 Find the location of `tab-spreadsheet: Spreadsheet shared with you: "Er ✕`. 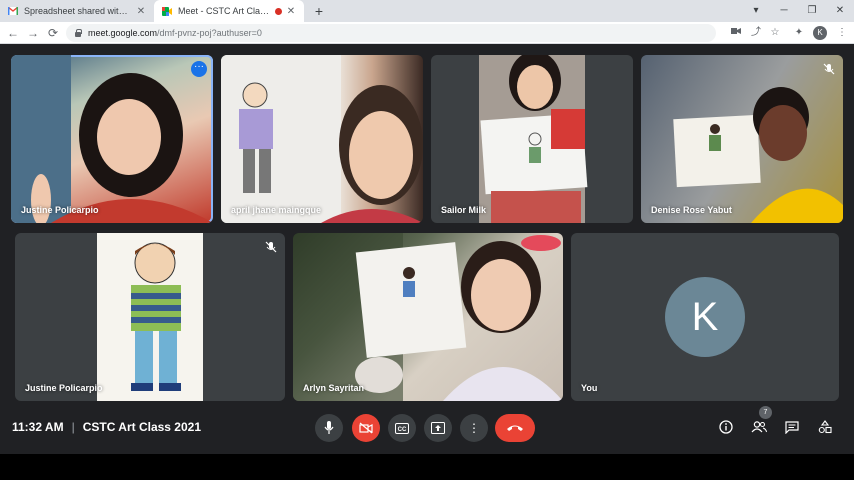

tab-spreadsheet: Spreadsheet shared with you: "Er ✕ is located at coordinates (77, 11).